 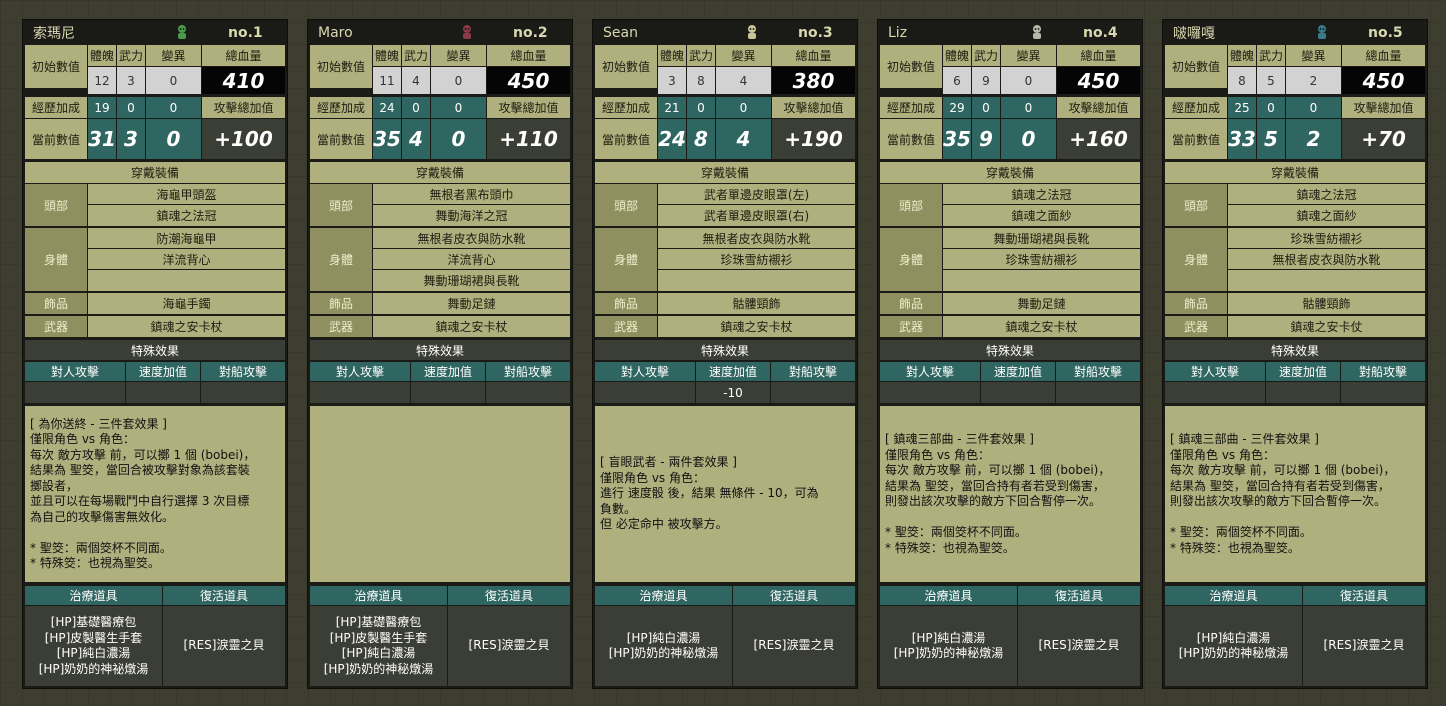 I want to click on head-item: 舞動海洋之冠, so click(x=471, y=215).